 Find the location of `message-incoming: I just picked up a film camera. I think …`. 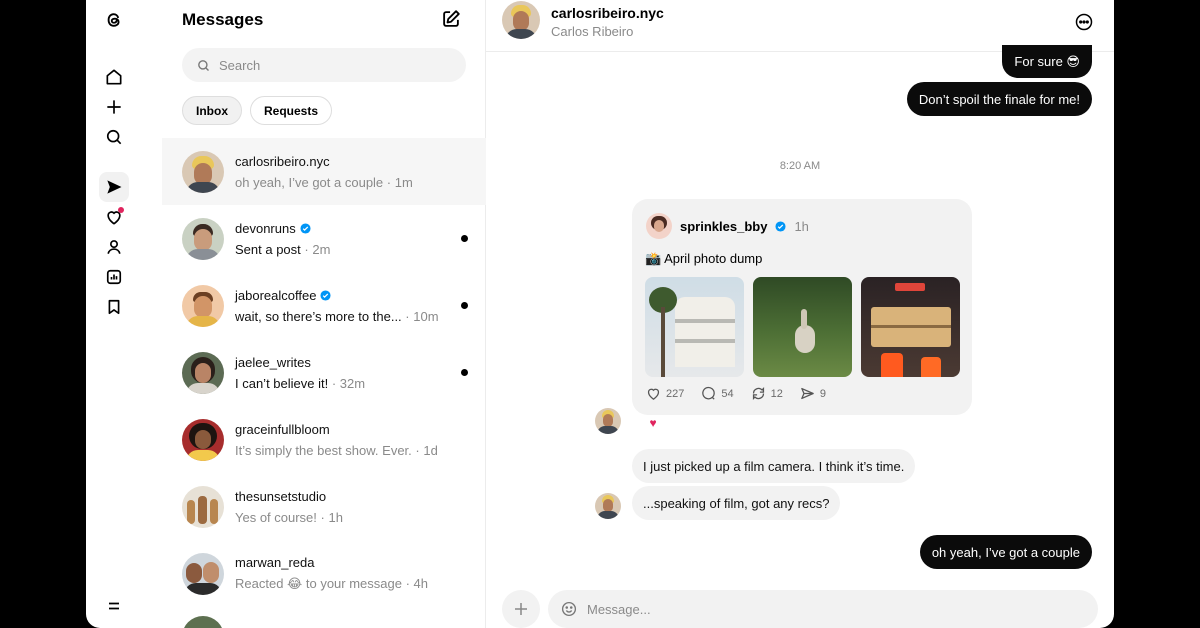

message-incoming: I just picked up a film camera. I think … is located at coordinates (774, 466).